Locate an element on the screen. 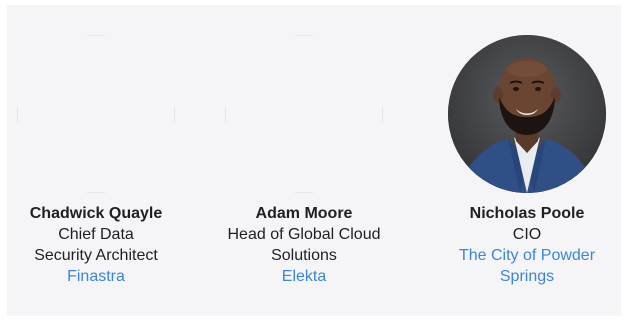 The height and width of the screenshot is (323, 628). speaker-company-link: The City of Powder Springs is located at coordinates (527, 266).